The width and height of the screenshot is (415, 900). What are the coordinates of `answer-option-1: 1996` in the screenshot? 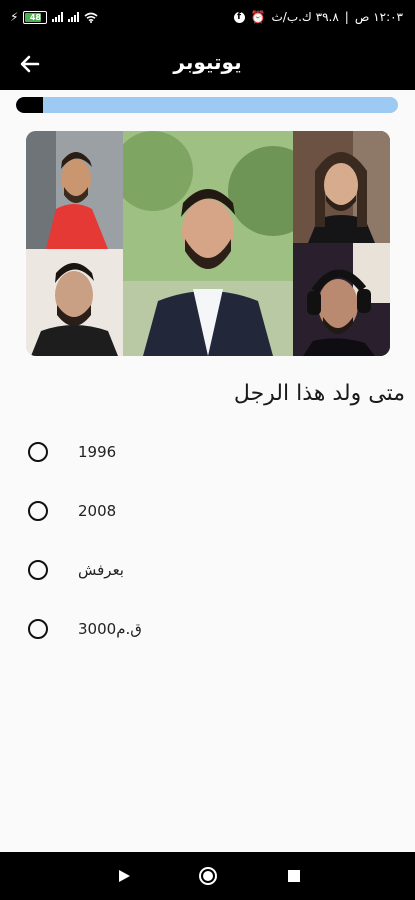 It's located at (72, 452).